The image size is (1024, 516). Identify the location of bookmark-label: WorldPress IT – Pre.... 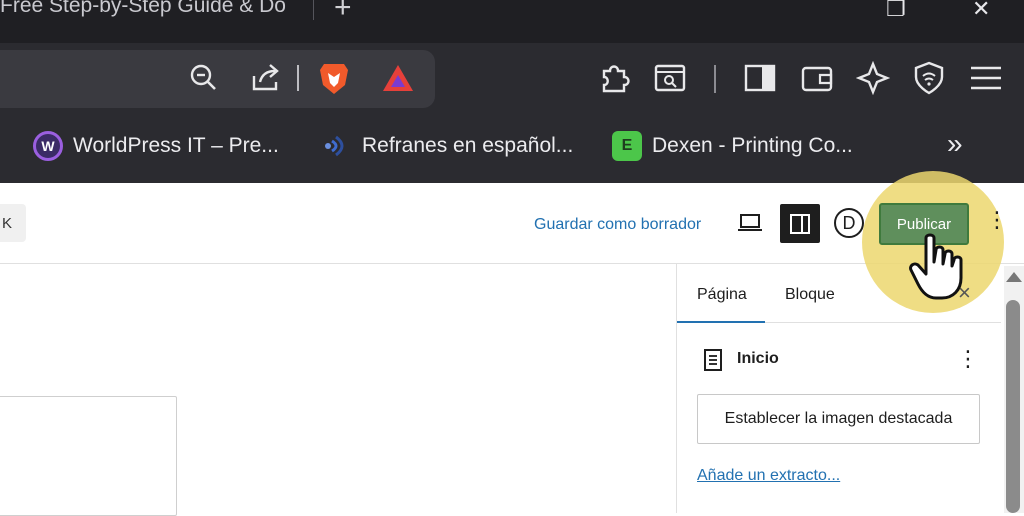
(176, 145).